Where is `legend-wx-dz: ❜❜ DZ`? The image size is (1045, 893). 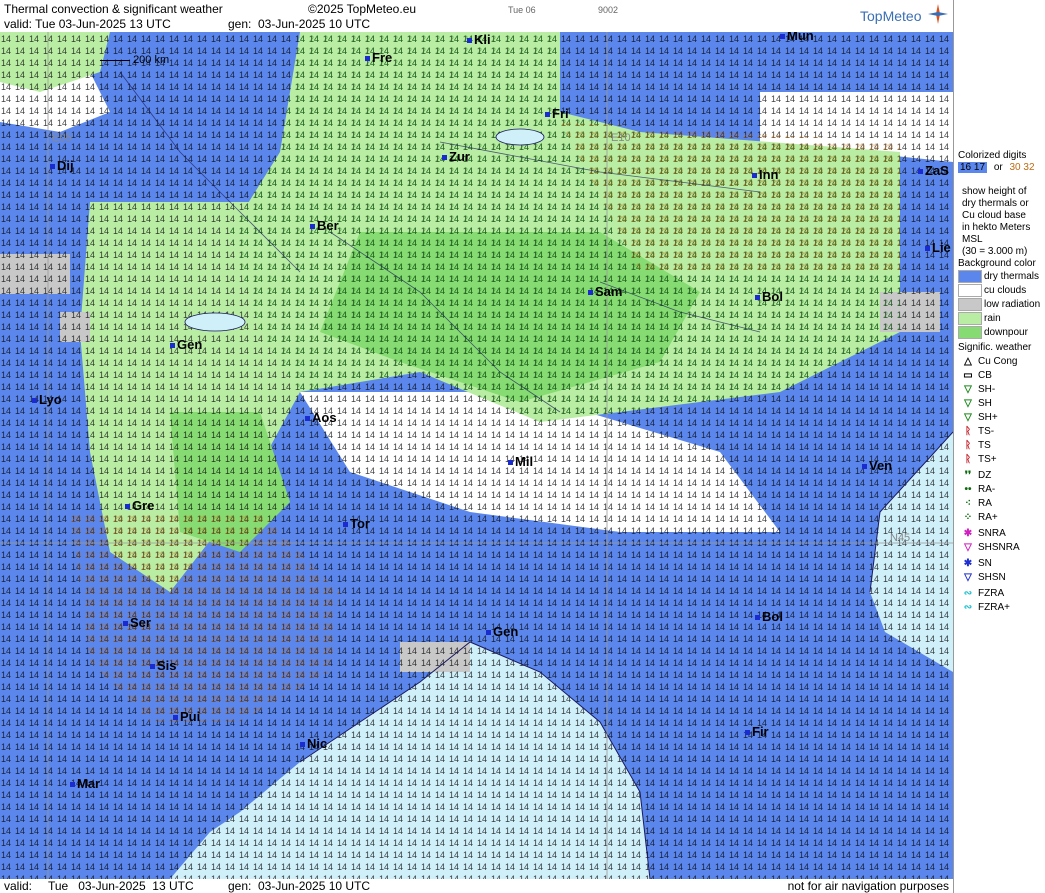 legend-wx-dz: ❜❜ DZ is located at coordinates (975, 475).